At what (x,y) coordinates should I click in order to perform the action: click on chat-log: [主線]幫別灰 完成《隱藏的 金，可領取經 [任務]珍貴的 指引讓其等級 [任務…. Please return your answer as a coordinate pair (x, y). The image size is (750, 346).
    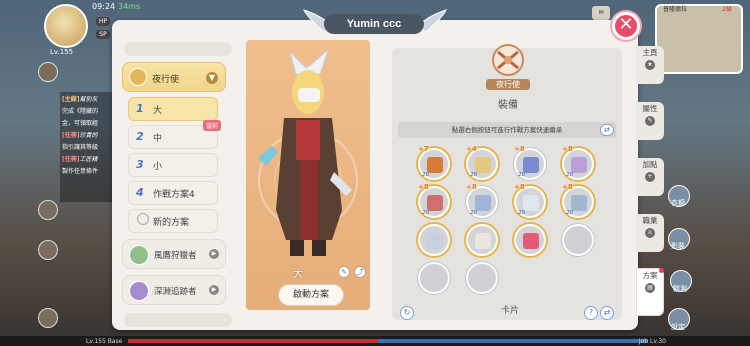
    Looking at the image, I should click on (87, 147).